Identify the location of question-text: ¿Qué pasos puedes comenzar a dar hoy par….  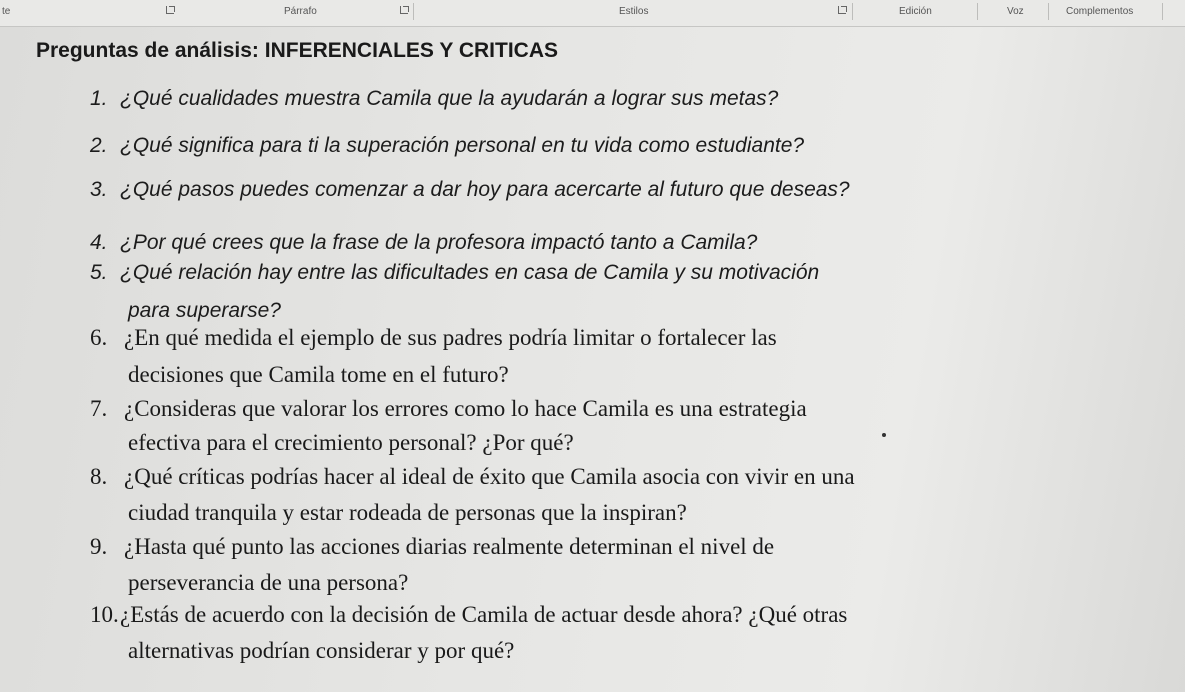
(485, 189).